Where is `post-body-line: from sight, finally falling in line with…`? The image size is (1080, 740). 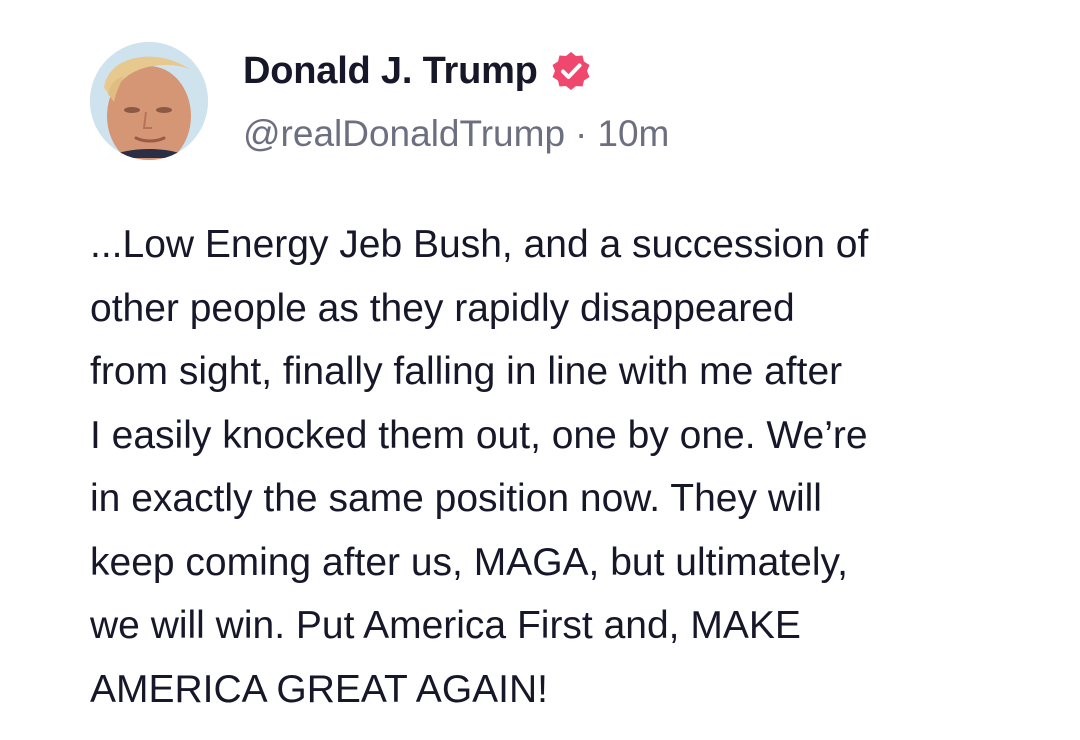 post-body-line: from sight, finally falling in line with… is located at coordinates (466, 371).